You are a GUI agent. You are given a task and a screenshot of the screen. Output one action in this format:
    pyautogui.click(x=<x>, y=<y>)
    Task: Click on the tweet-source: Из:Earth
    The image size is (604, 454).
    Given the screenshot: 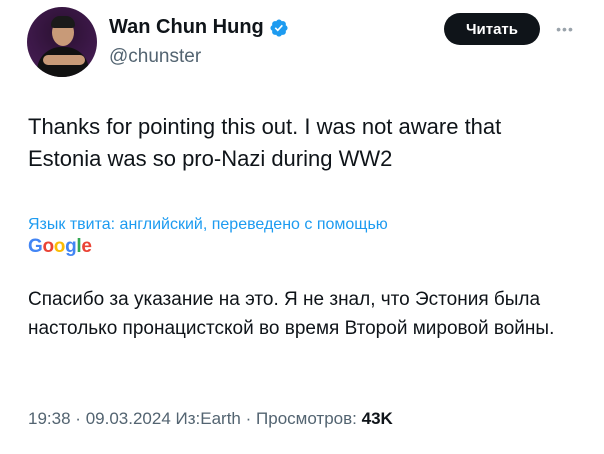 What is the action you would take?
    pyautogui.click(x=208, y=418)
    